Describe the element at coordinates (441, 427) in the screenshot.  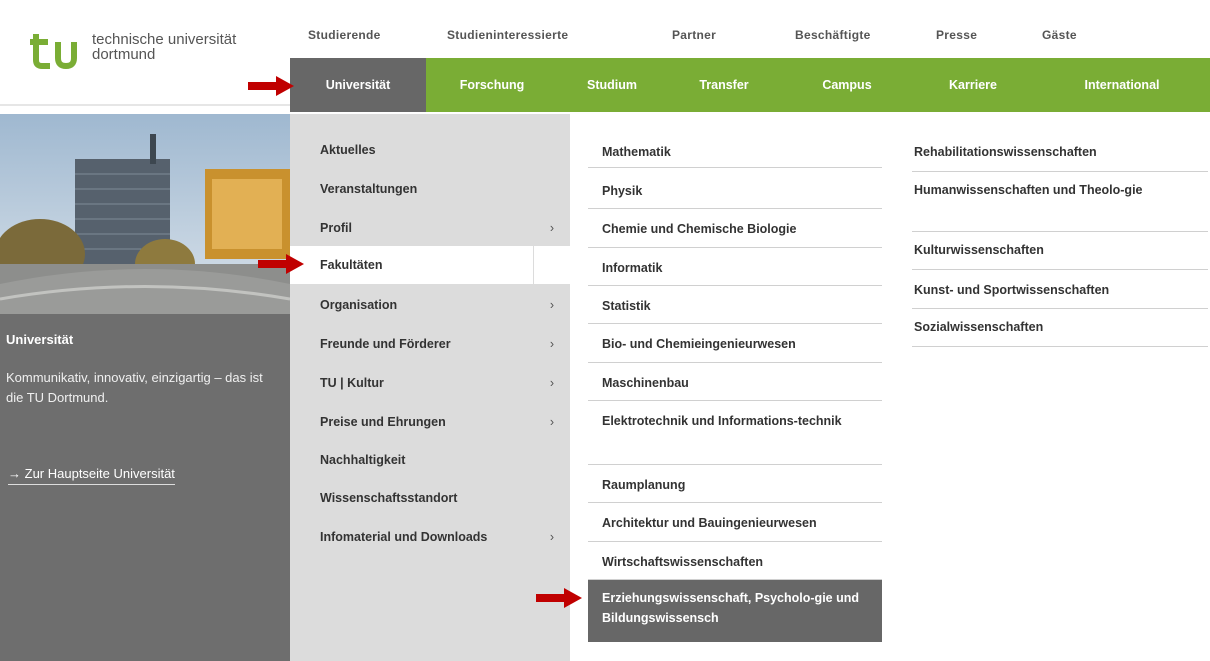
I see `menu-item-preise-ehrungen: Preise und Ehrungen ›` at that location.